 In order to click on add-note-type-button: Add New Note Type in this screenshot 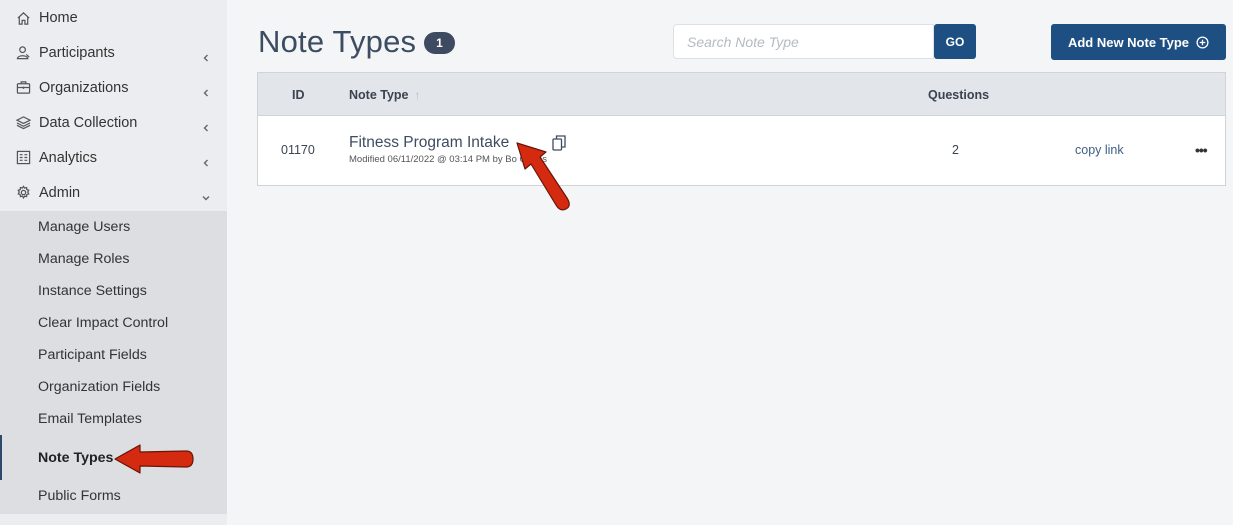, I will do `click(1138, 42)`.